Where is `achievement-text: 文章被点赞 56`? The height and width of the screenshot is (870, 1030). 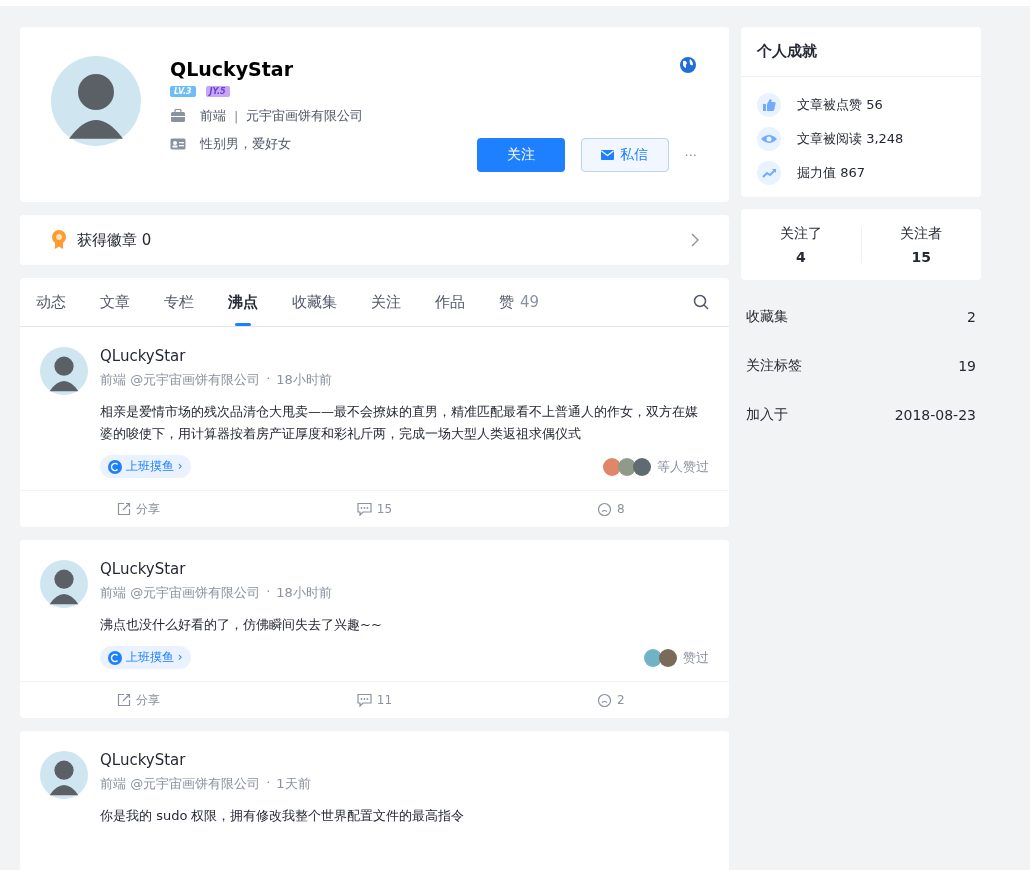 achievement-text: 文章被点赞 56 is located at coordinates (840, 105).